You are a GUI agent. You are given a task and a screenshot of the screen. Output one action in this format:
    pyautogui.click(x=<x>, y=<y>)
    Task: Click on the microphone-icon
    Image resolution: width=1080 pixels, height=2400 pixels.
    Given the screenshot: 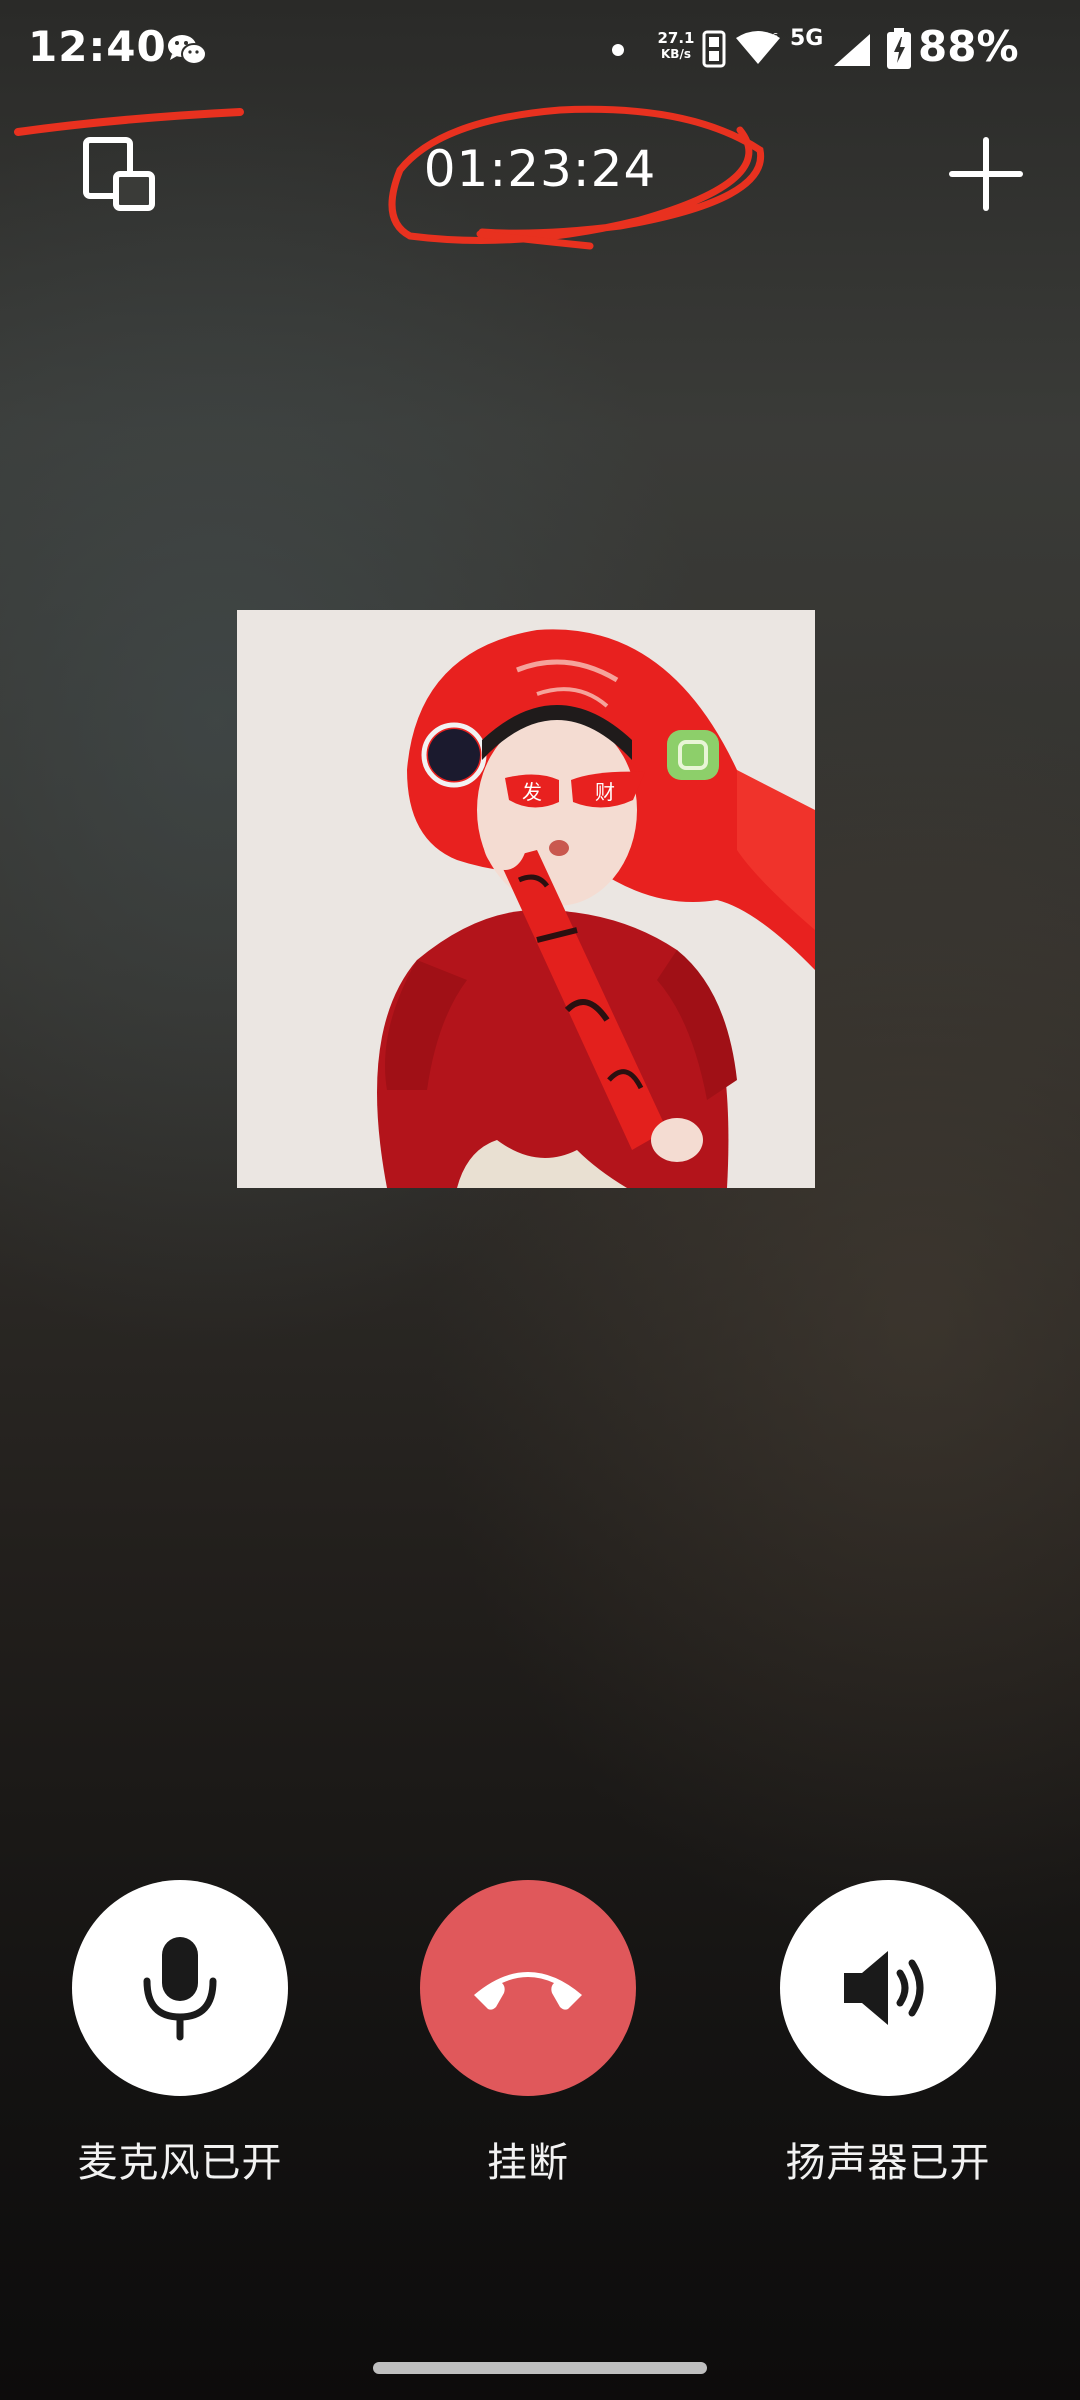 What is the action you would take?
    pyautogui.click(x=180, y=1989)
    